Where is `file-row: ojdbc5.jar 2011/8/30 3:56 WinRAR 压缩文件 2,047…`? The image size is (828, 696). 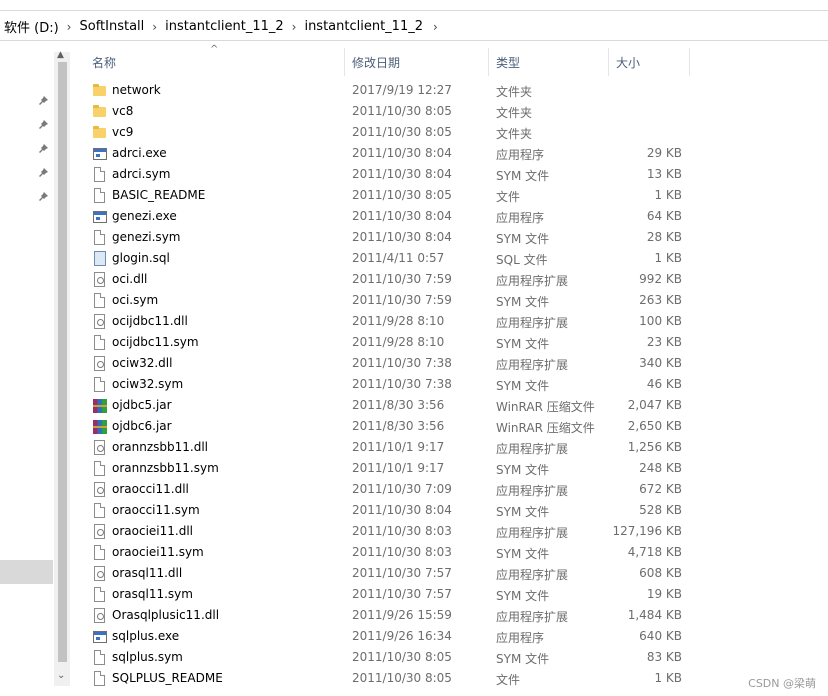 file-row: ojdbc5.jar 2011/8/30 3:56 WinRAR 压缩文件 2,047… is located at coordinates (386, 405).